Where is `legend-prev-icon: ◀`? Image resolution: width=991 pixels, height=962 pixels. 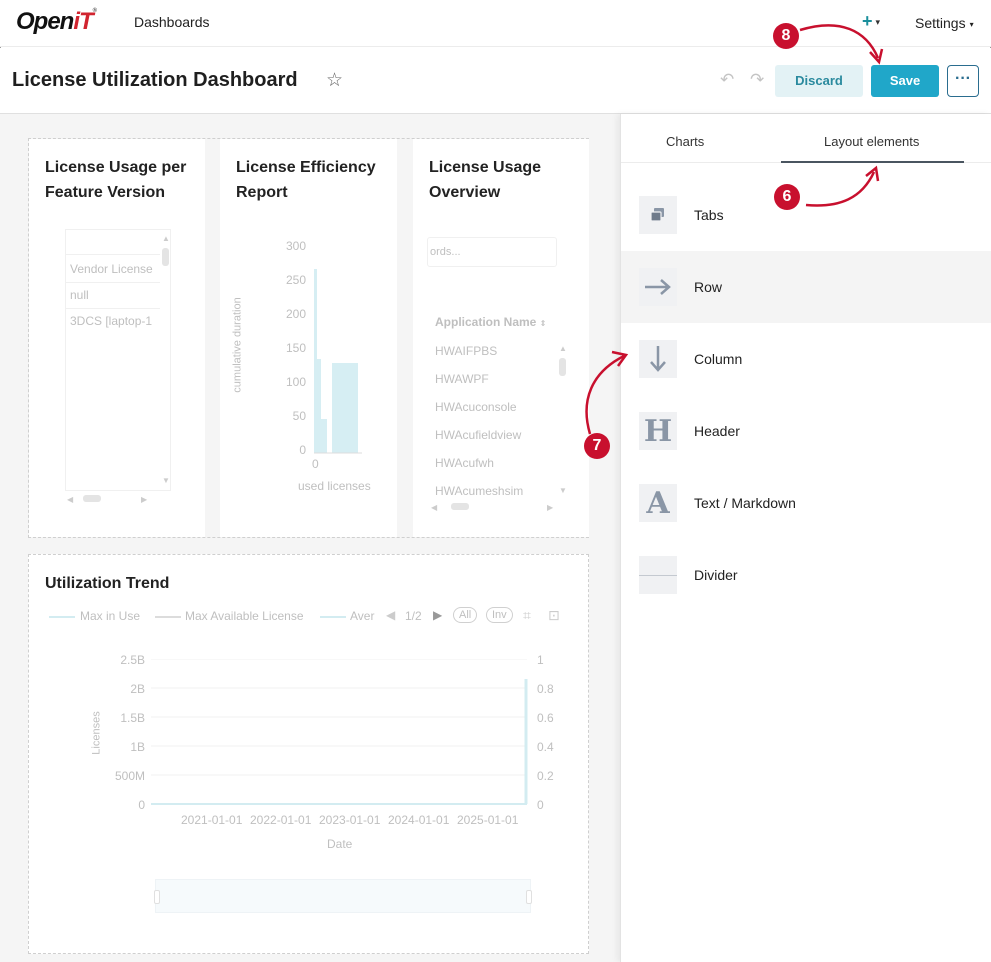
legend-prev-icon: ◀ is located at coordinates (390, 615).